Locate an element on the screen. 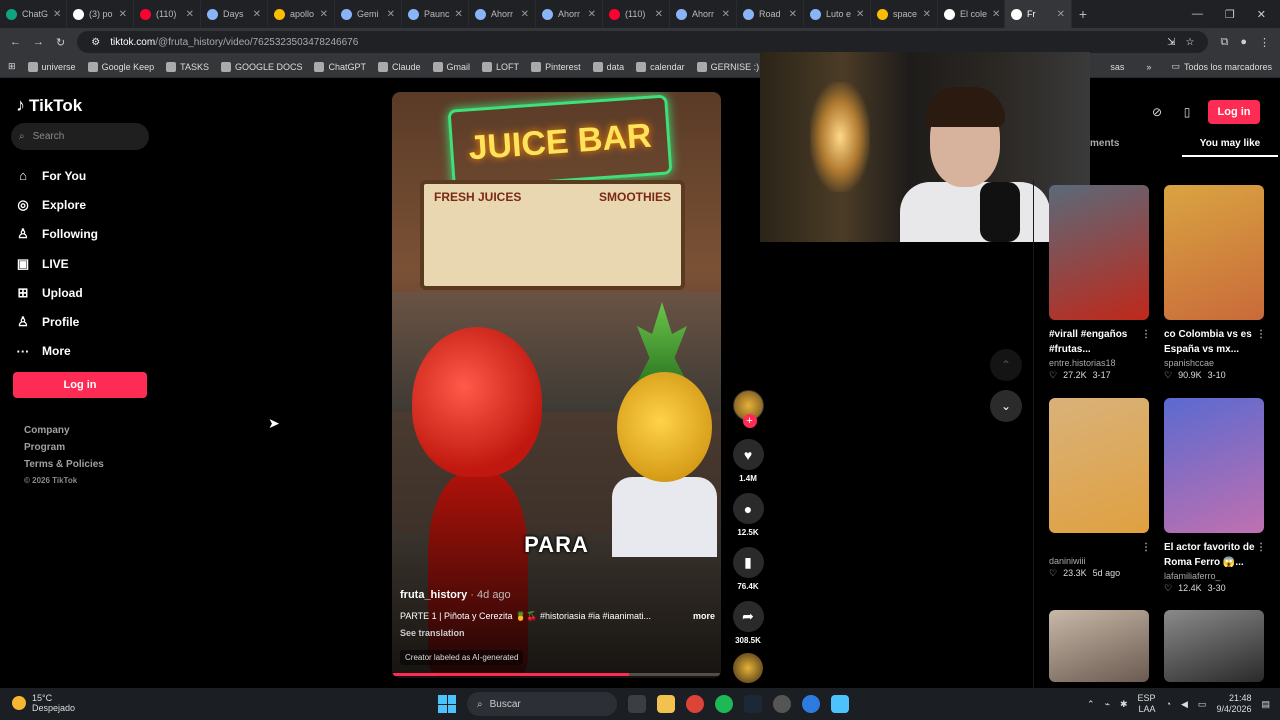 The width and height of the screenshot is (1280, 720). task-view-icon is located at coordinates (637, 704).